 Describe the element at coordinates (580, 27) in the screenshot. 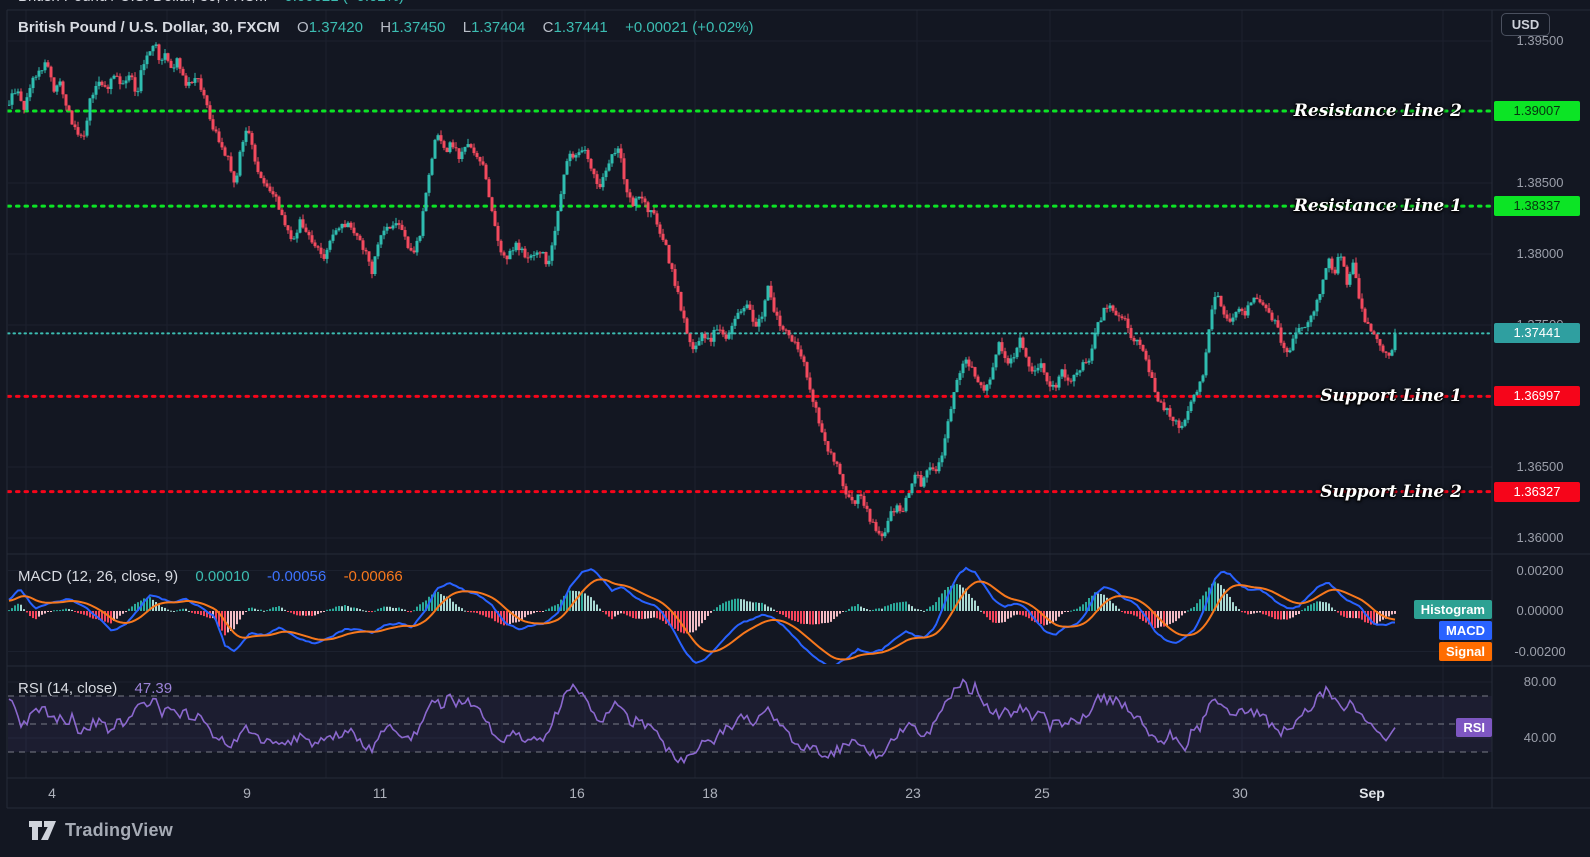

I see `close-value: 1.37441` at that location.